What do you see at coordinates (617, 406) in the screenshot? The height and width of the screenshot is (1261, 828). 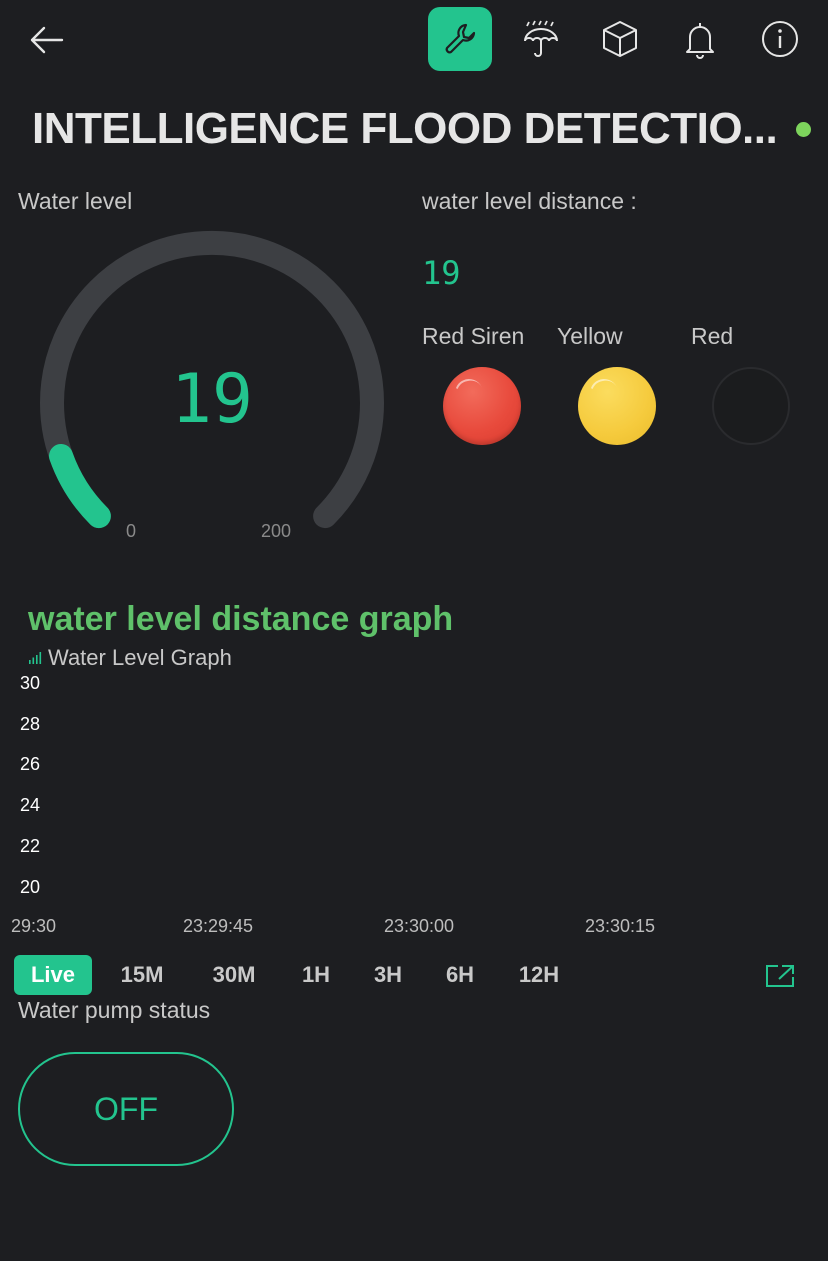 I see `yellow-led` at bounding box center [617, 406].